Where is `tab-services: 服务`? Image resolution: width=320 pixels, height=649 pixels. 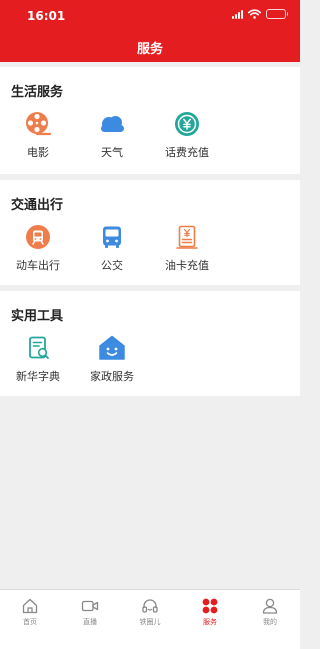 tab-services: 服务 is located at coordinates (210, 619).